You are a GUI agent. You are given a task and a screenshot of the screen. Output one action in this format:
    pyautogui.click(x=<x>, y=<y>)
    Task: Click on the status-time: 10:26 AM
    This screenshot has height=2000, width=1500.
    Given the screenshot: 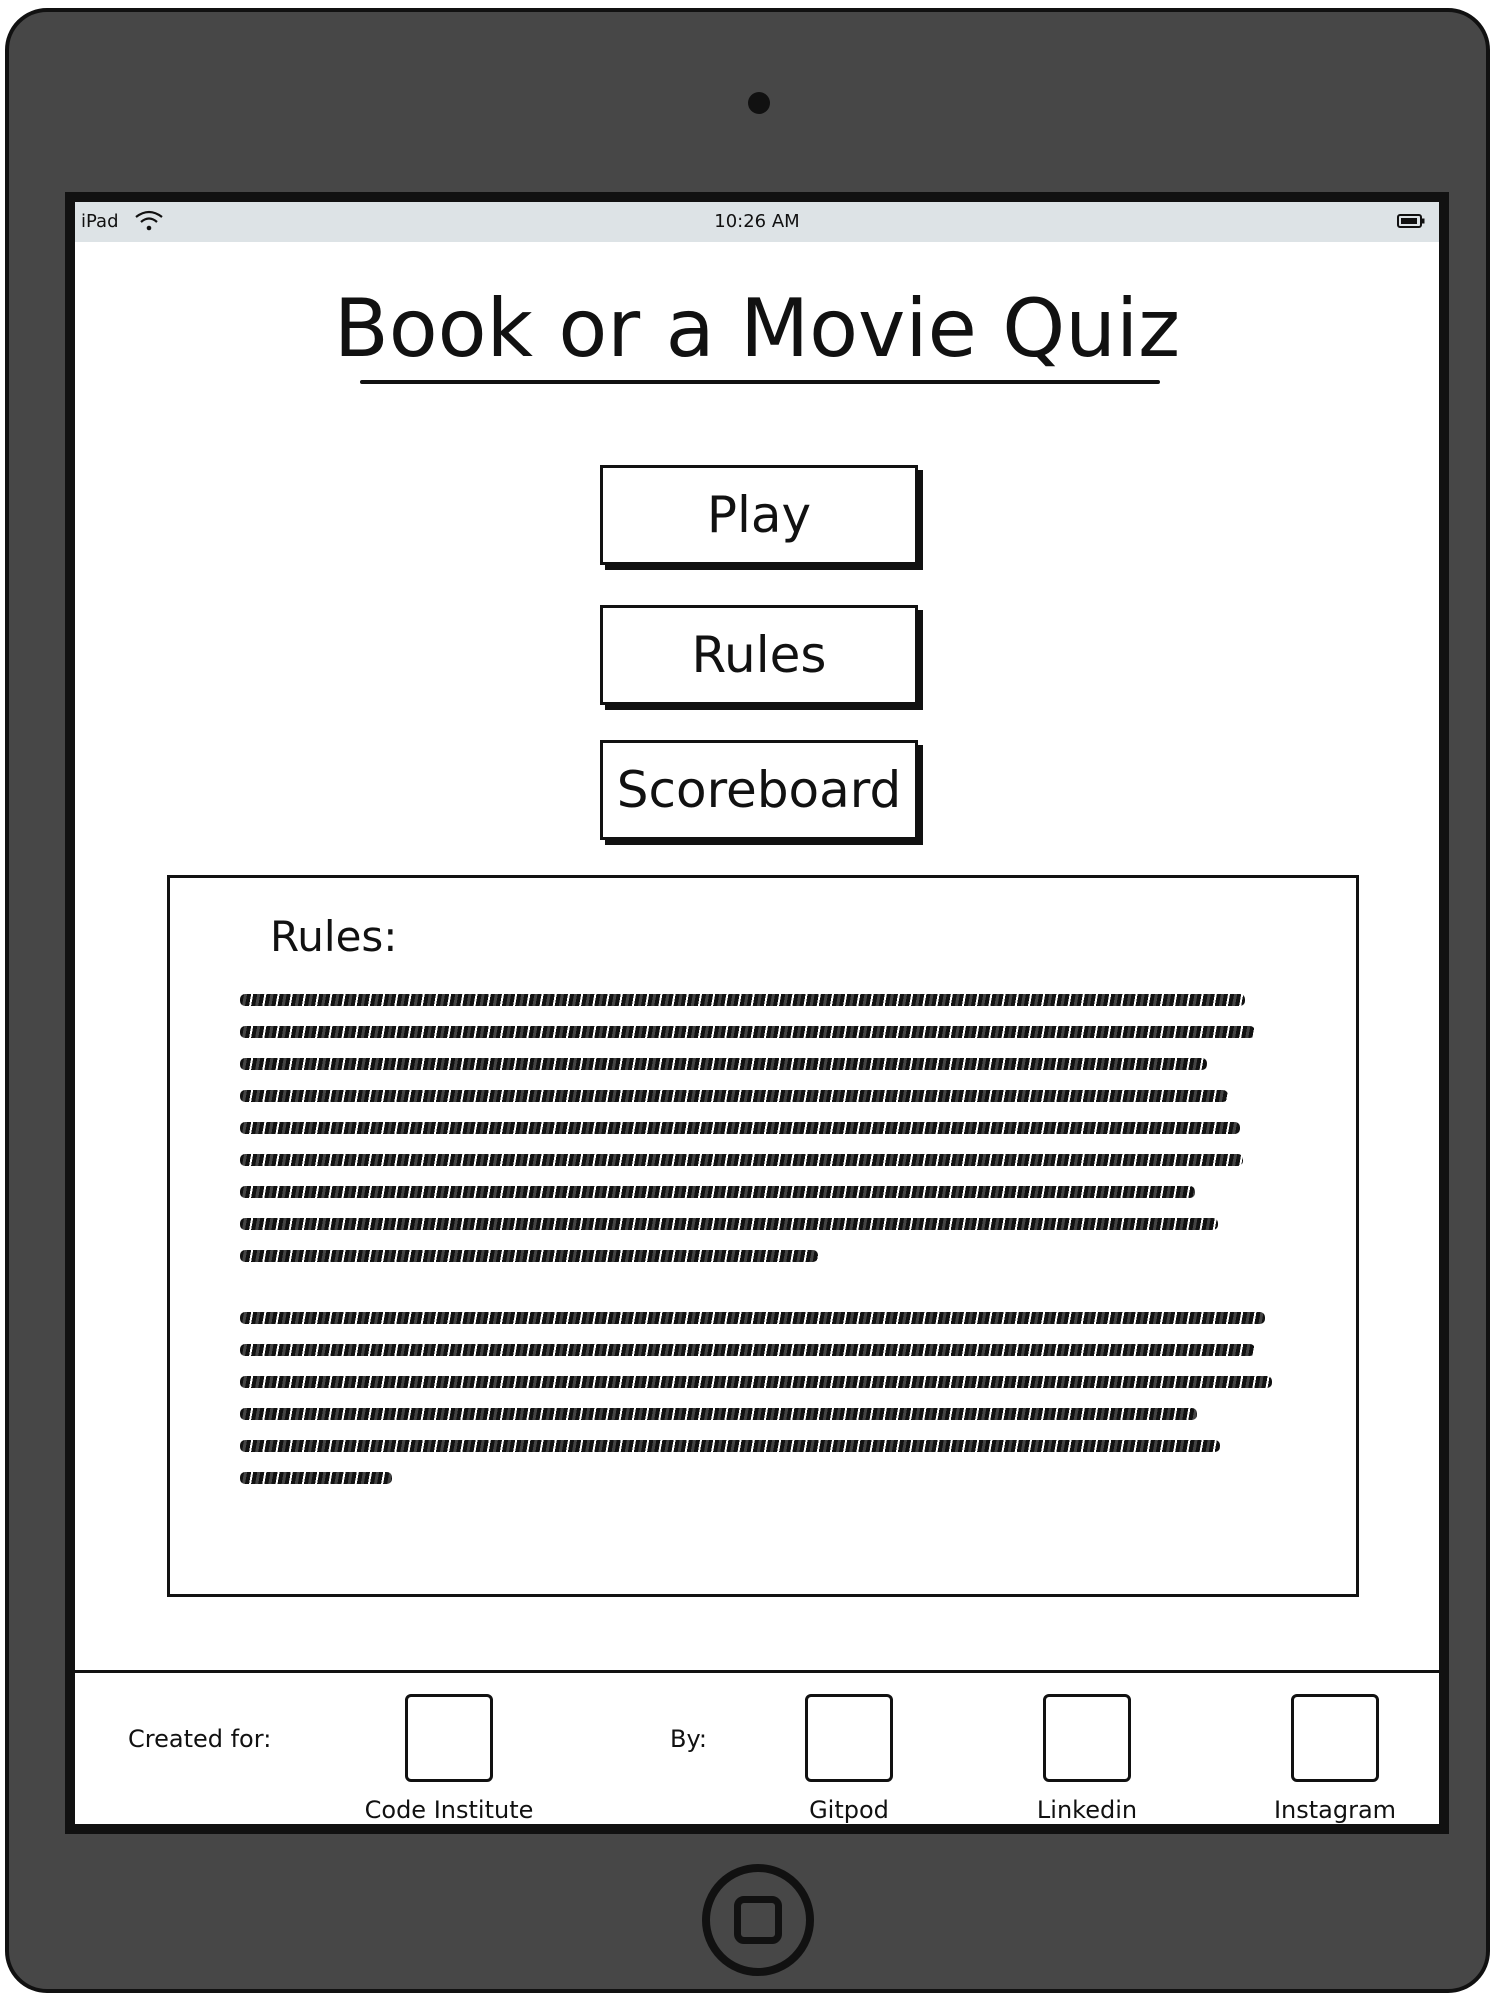 What is the action you would take?
    pyautogui.click(x=757, y=221)
    